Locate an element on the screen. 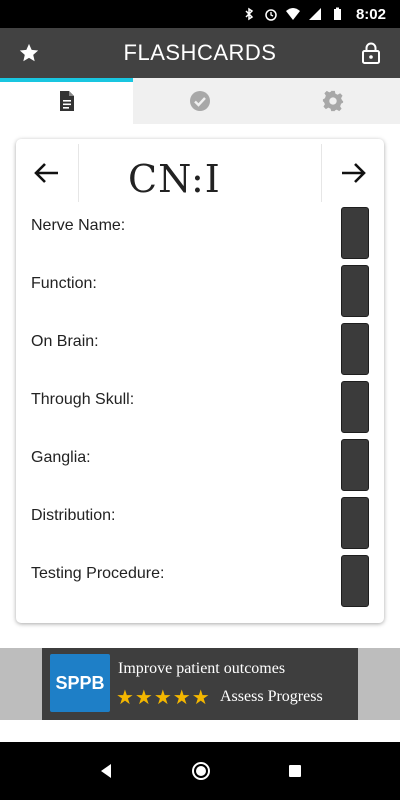  recents-icon is located at coordinates (295, 771).